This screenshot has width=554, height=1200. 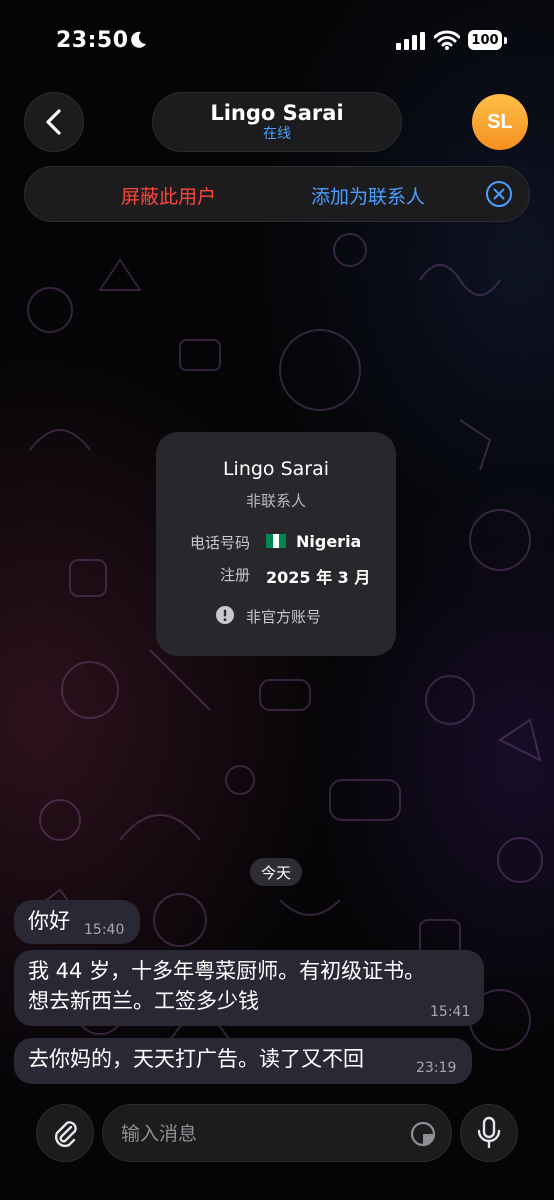 I want to click on message-input, so click(x=261, y=1134).